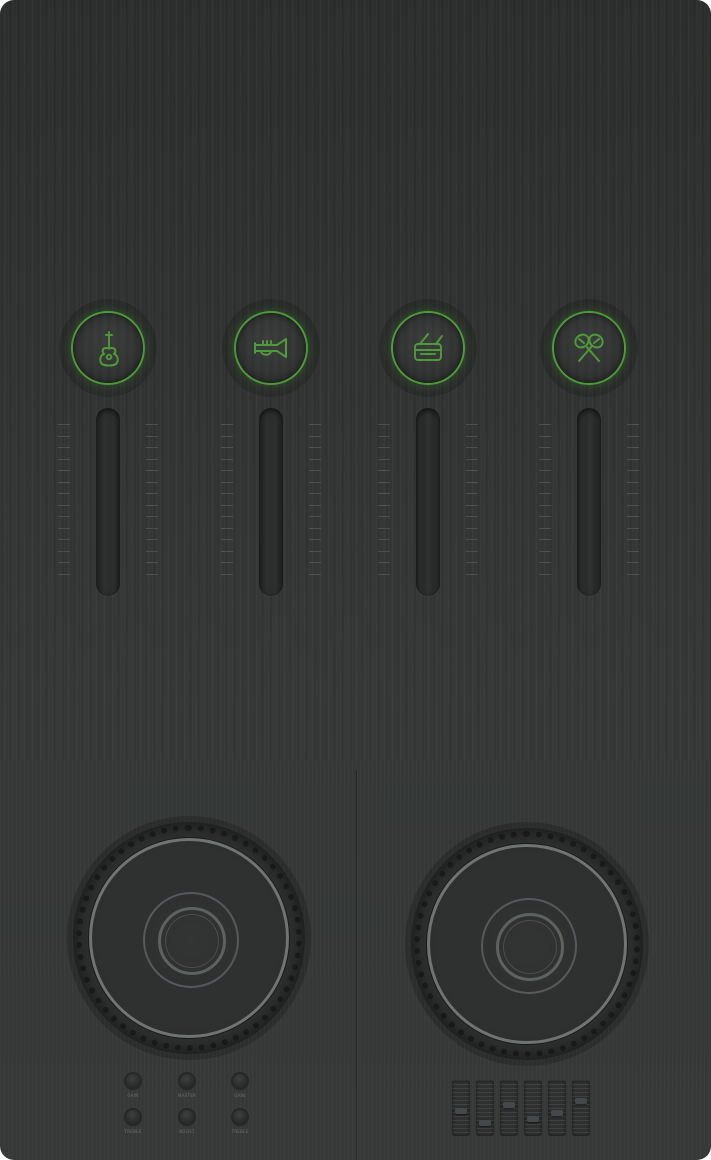  I want to click on drum-button, so click(428, 348).